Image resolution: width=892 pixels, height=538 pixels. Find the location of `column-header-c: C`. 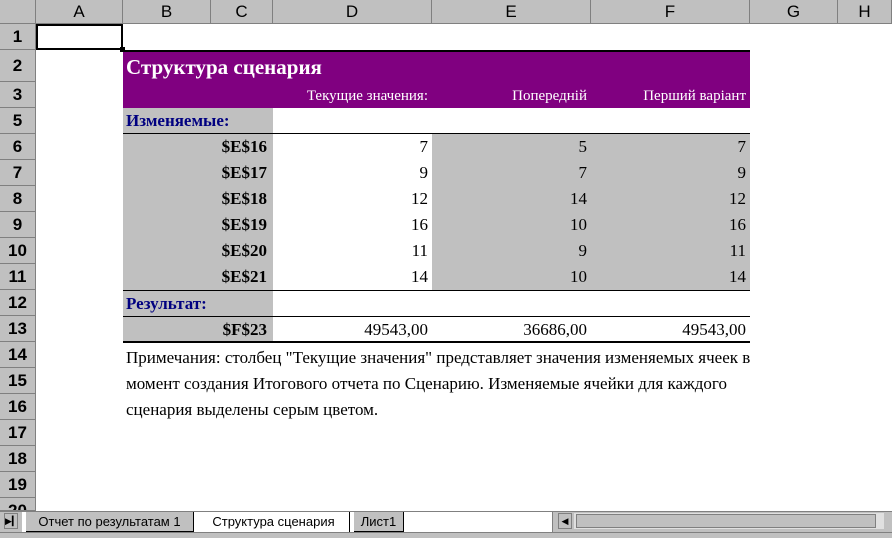

column-header-c: C is located at coordinates (242, 12).